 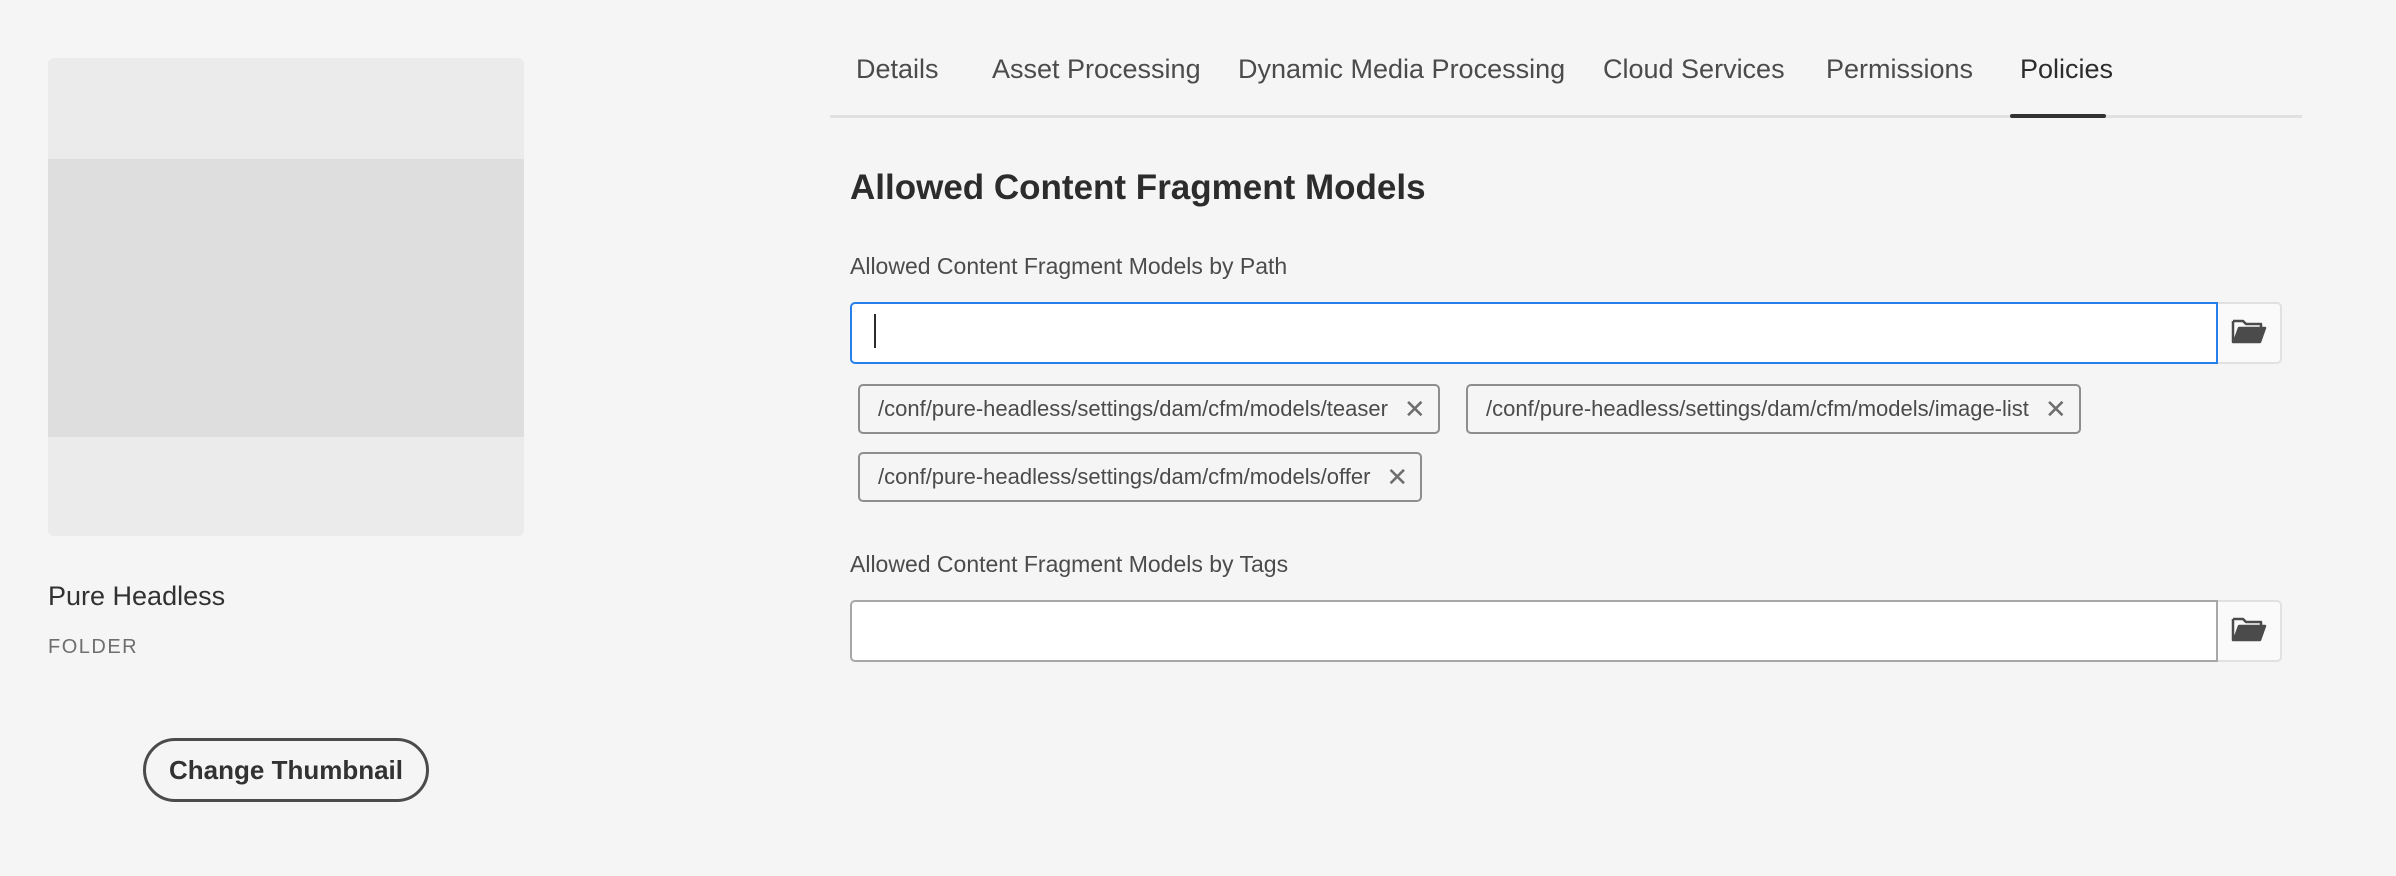 I want to click on item-title: Pure Headless, so click(x=137, y=596).